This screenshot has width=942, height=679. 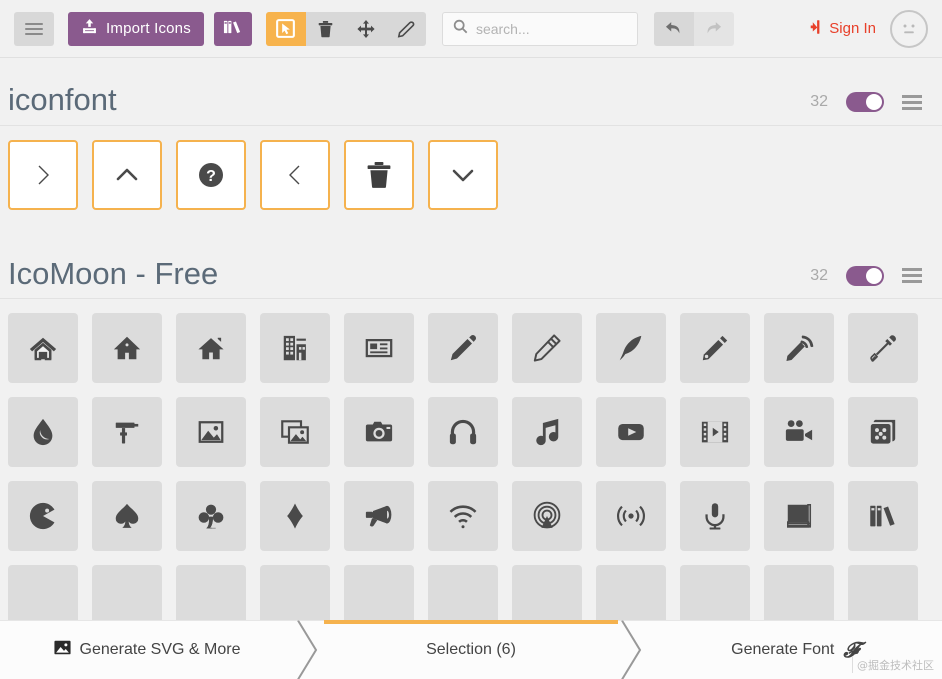 What do you see at coordinates (211, 348) in the screenshot?
I see `icon-tile-home3` at bounding box center [211, 348].